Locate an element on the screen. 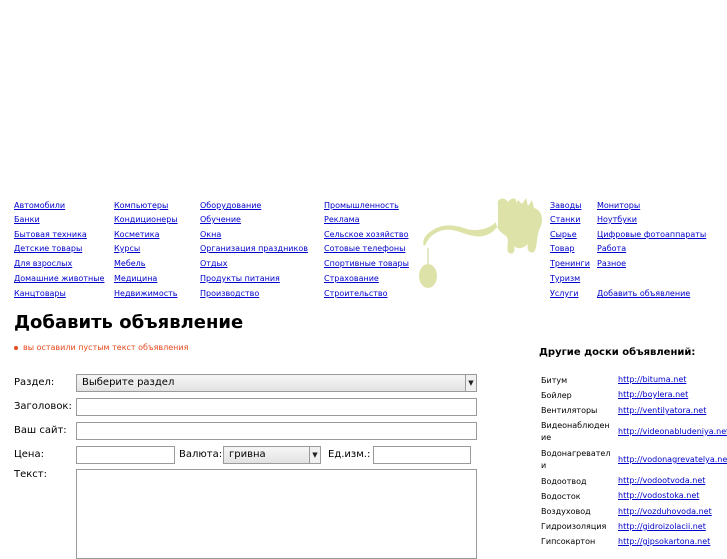 The image size is (727, 559). currency-select: гривна ▼ is located at coordinates (272, 455).